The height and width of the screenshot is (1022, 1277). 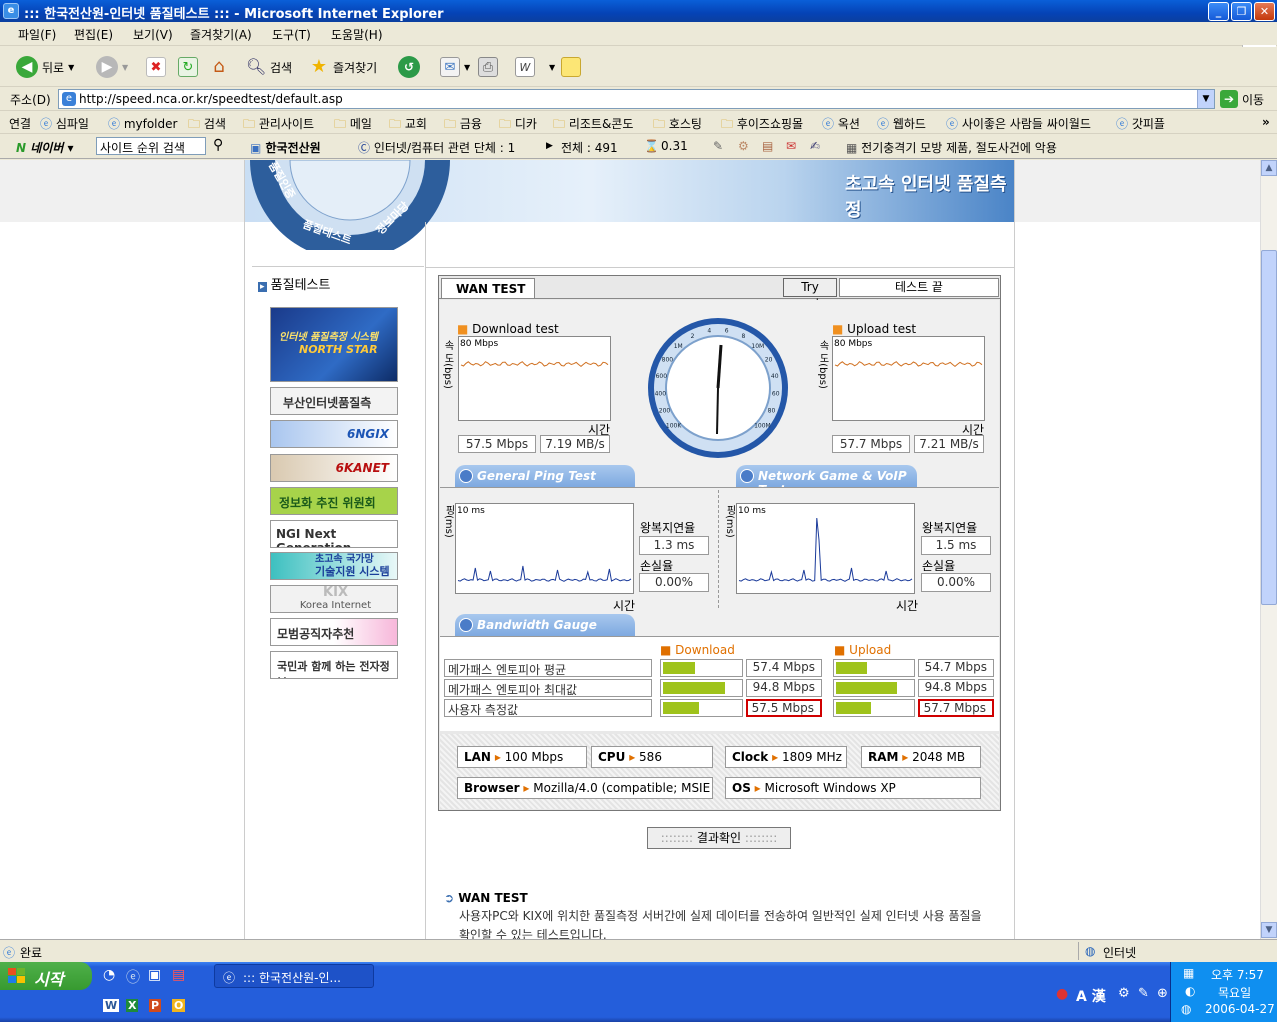 What do you see at coordinates (278, 125) in the screenshot?
I see `link-folder: 🗀 관리사이트` at bounding box center [278, 125].